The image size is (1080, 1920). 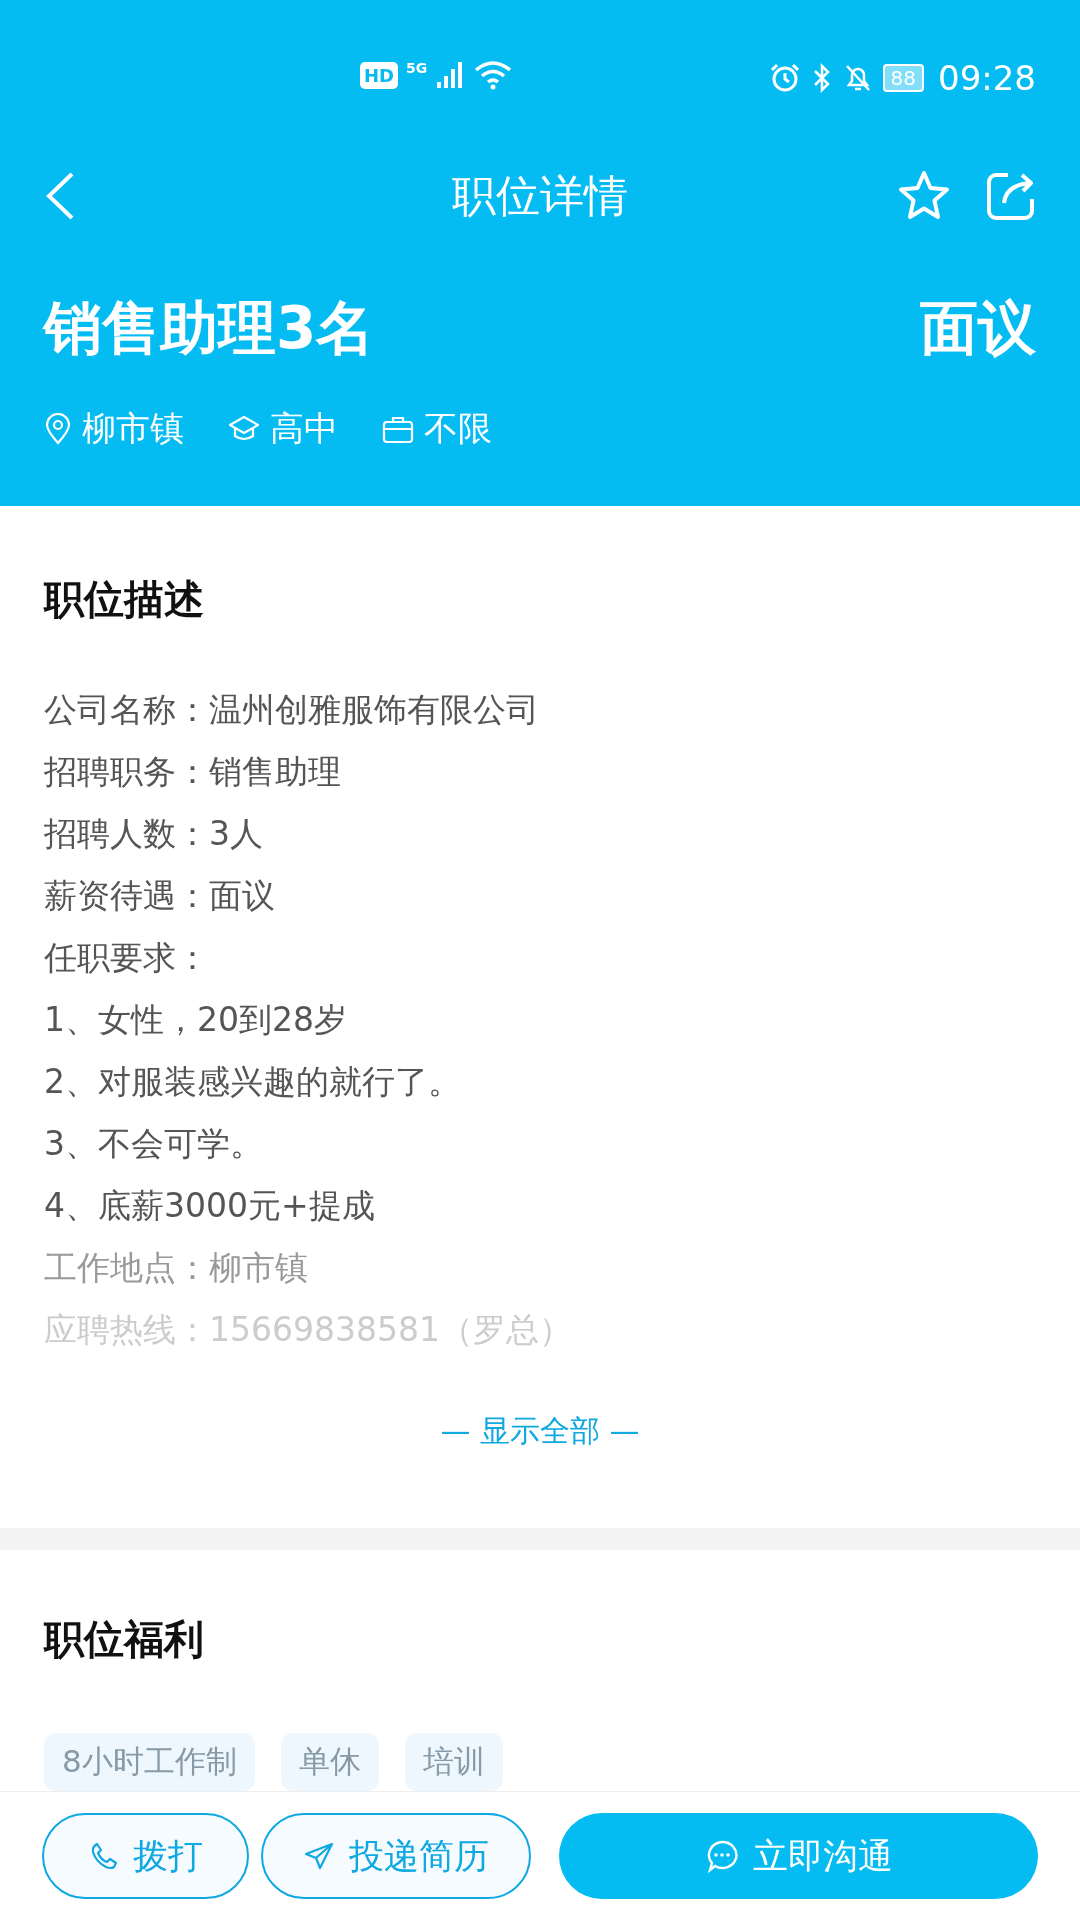 What do you see at coordinates (798, 1856) in the screenshot?
I see `chat-button: 立即沟通` at bounding box center [798, 1856].